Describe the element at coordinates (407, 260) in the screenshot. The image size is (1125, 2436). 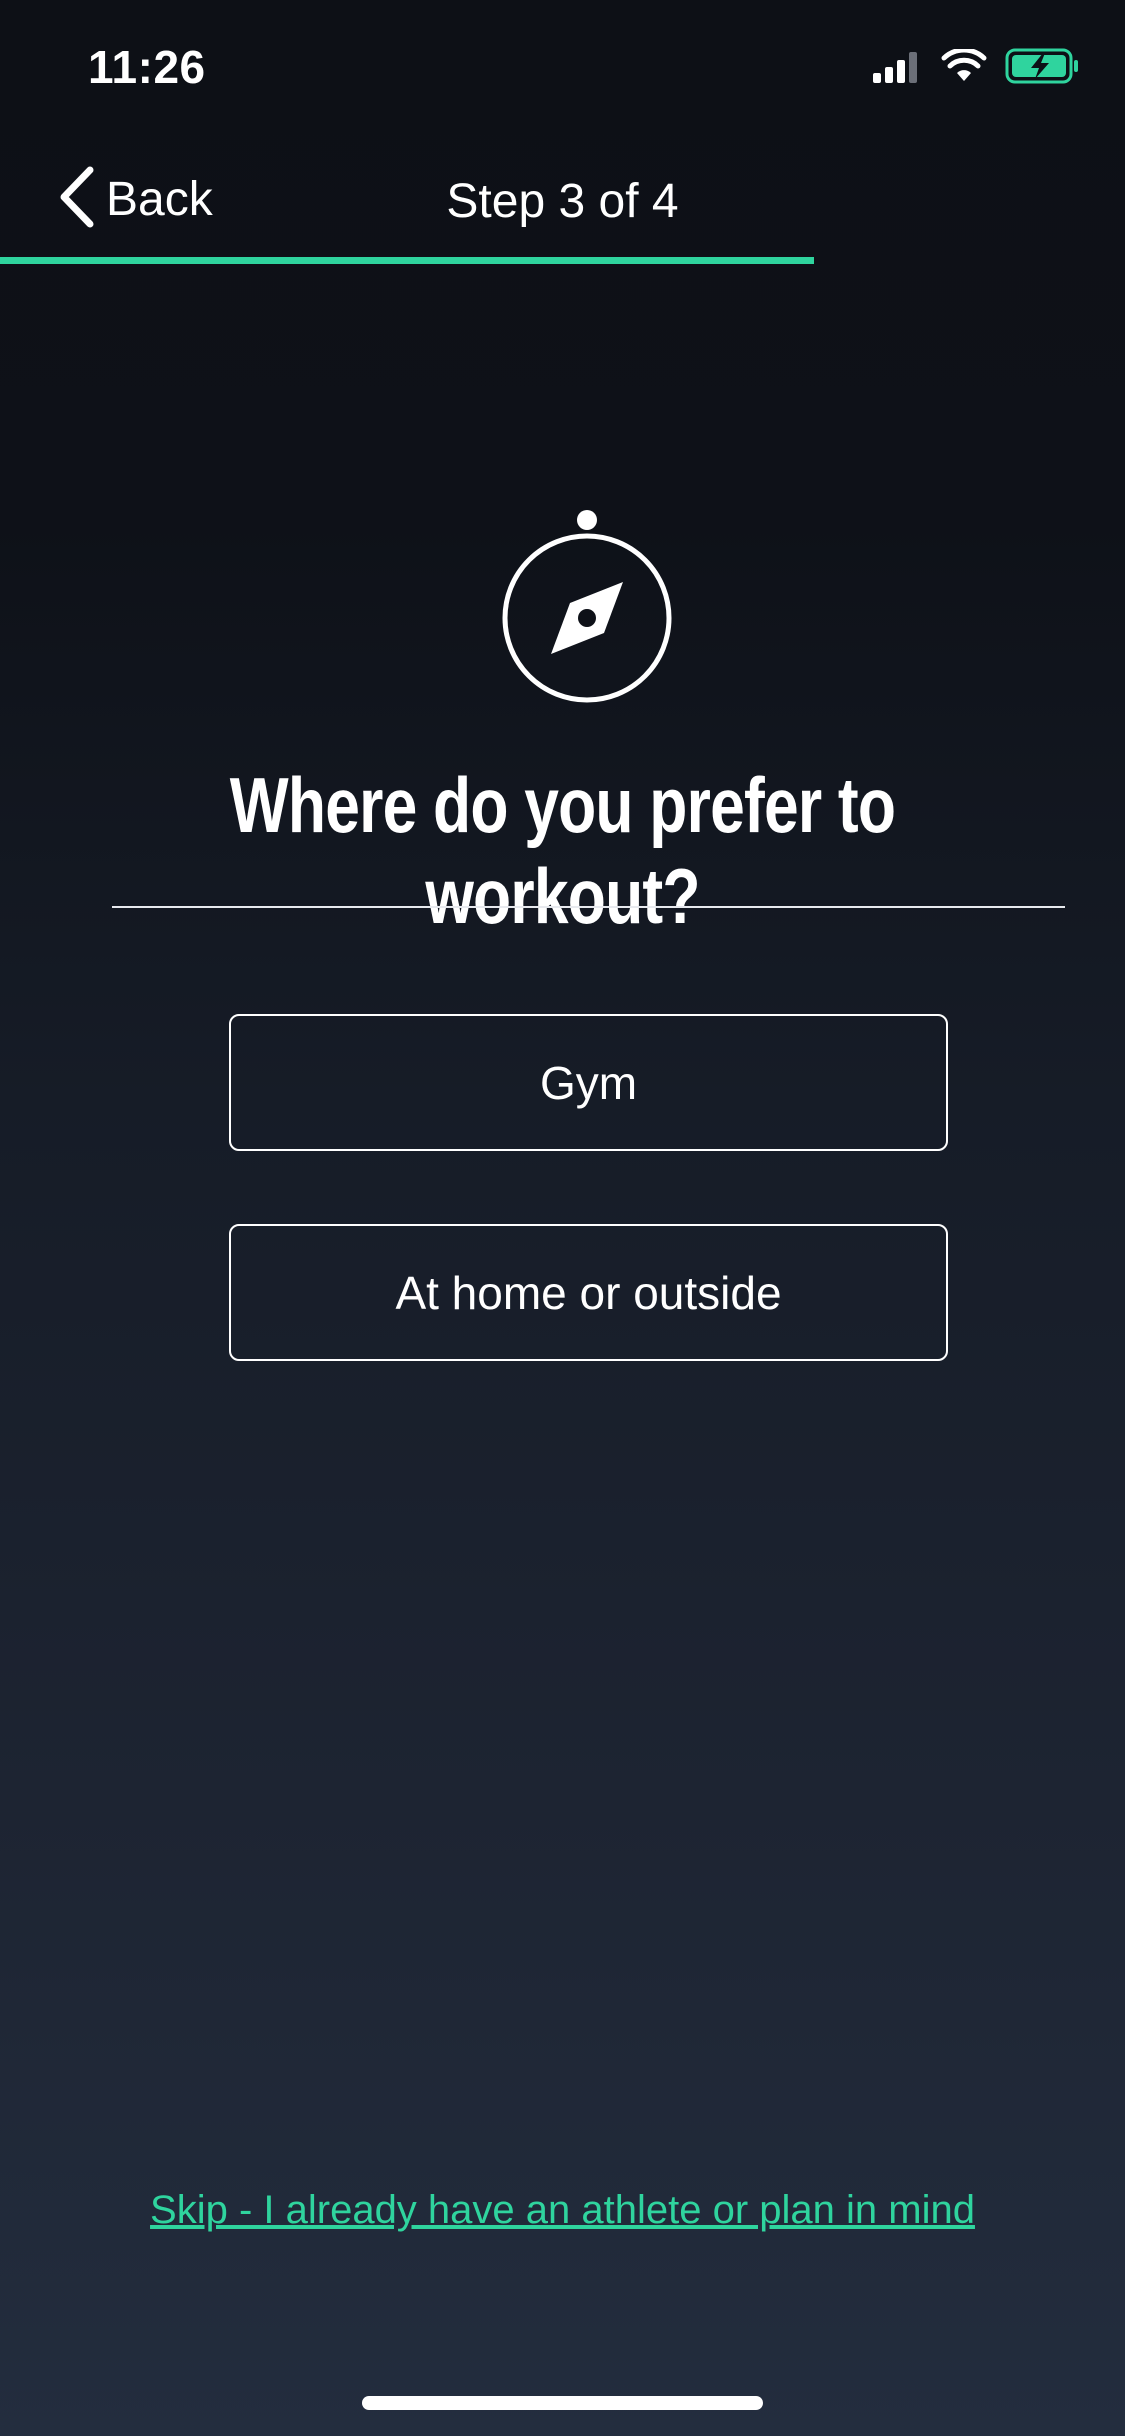
I see `progress-fill` at that location.